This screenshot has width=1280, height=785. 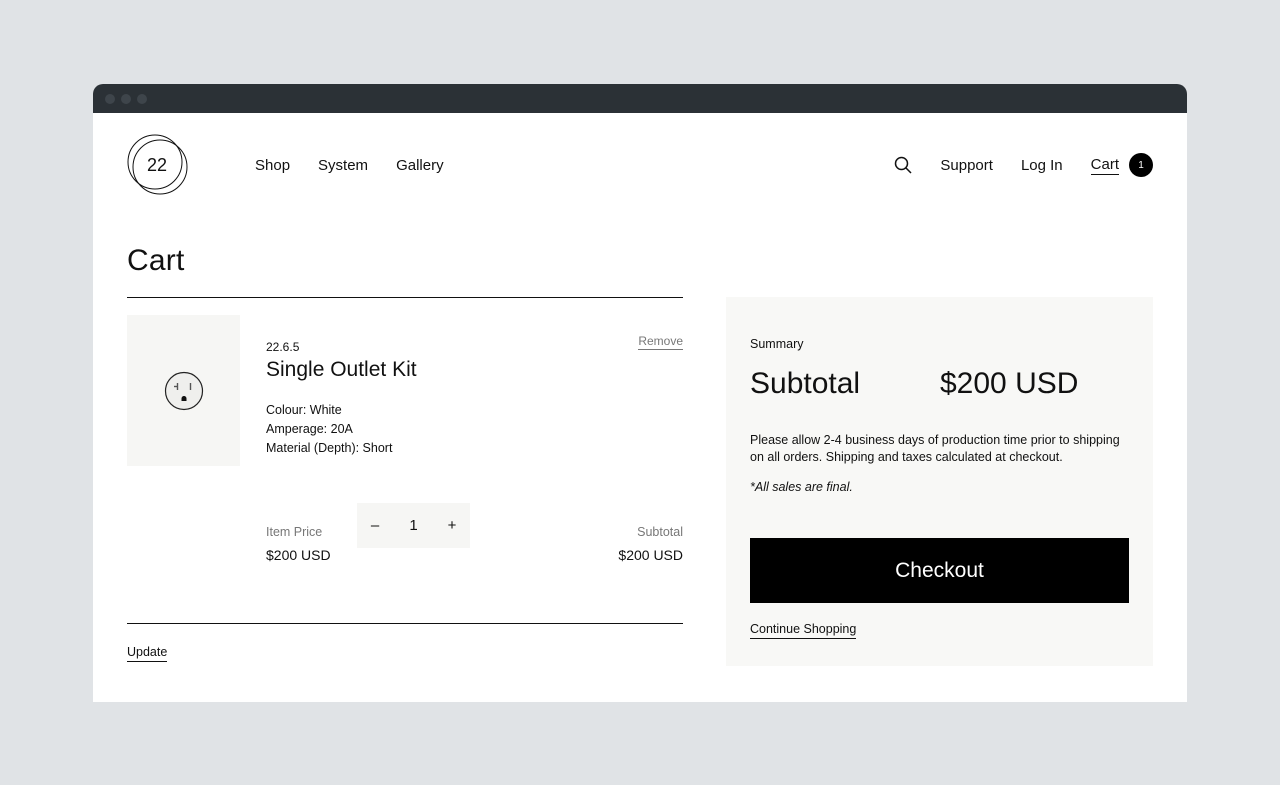 What do you see at coordinates (939, 570) in the screenshot?
I see `checkout-button: Checkout` at bounding box center [939, 570].